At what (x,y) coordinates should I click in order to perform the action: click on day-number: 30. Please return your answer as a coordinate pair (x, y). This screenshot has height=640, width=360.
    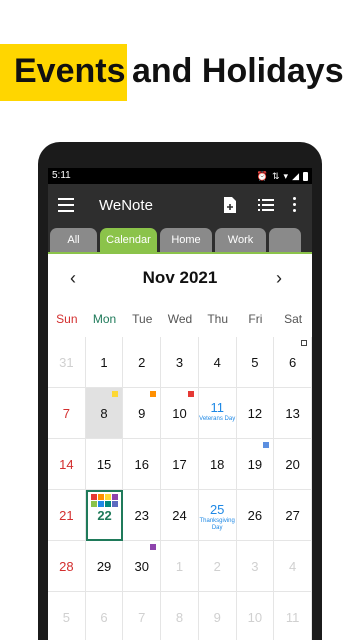
    Looking at the image, I should click on (141, 566).